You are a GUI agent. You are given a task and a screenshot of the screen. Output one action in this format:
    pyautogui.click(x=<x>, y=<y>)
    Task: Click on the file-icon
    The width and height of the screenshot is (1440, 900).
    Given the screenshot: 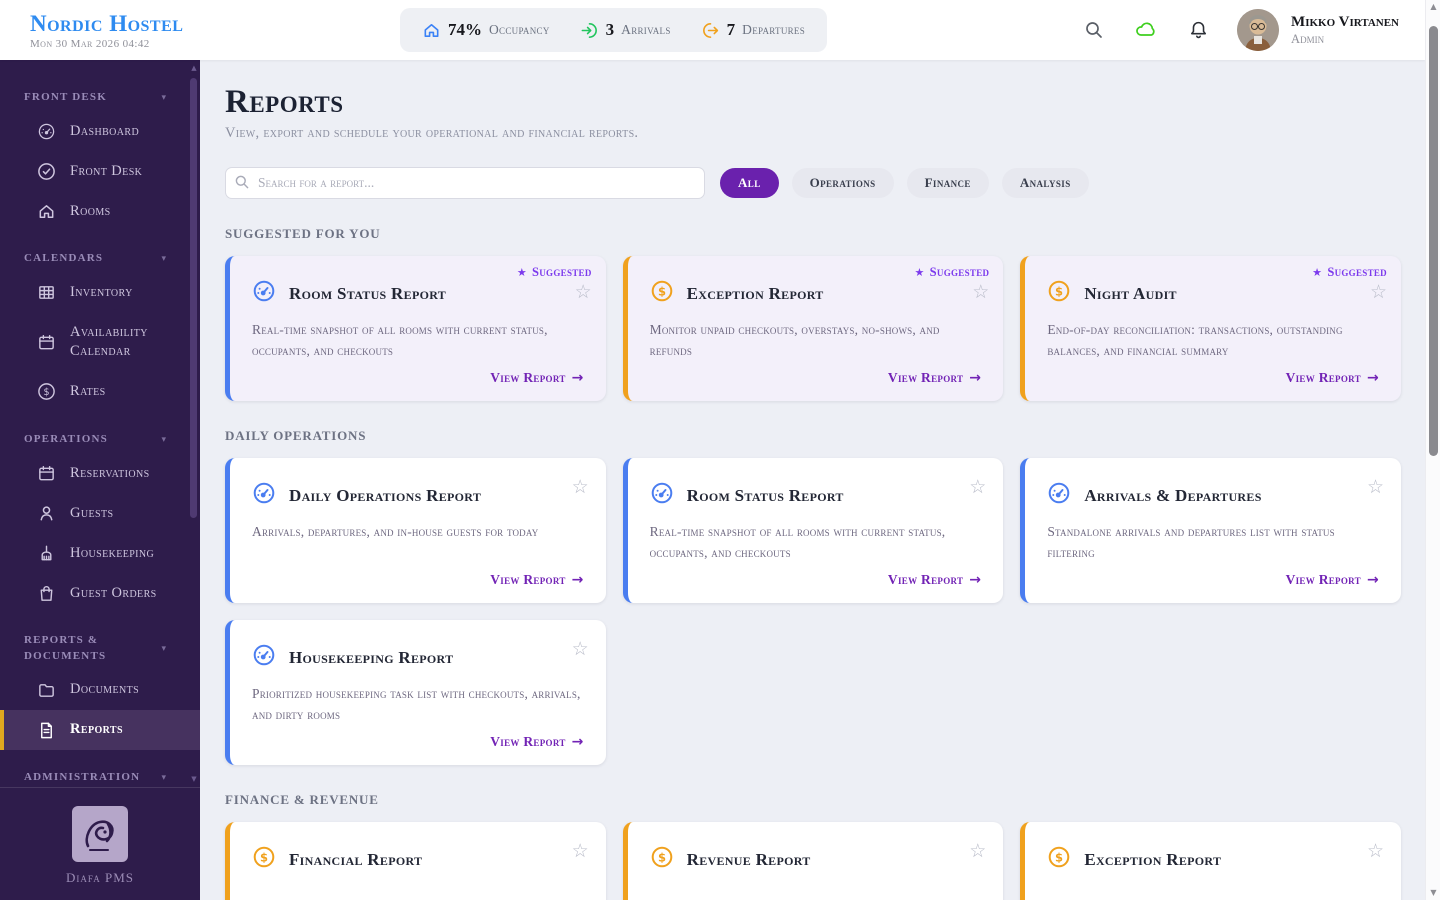 What is the action you would take?
    pyautogui.click(x=46, y=730)
    